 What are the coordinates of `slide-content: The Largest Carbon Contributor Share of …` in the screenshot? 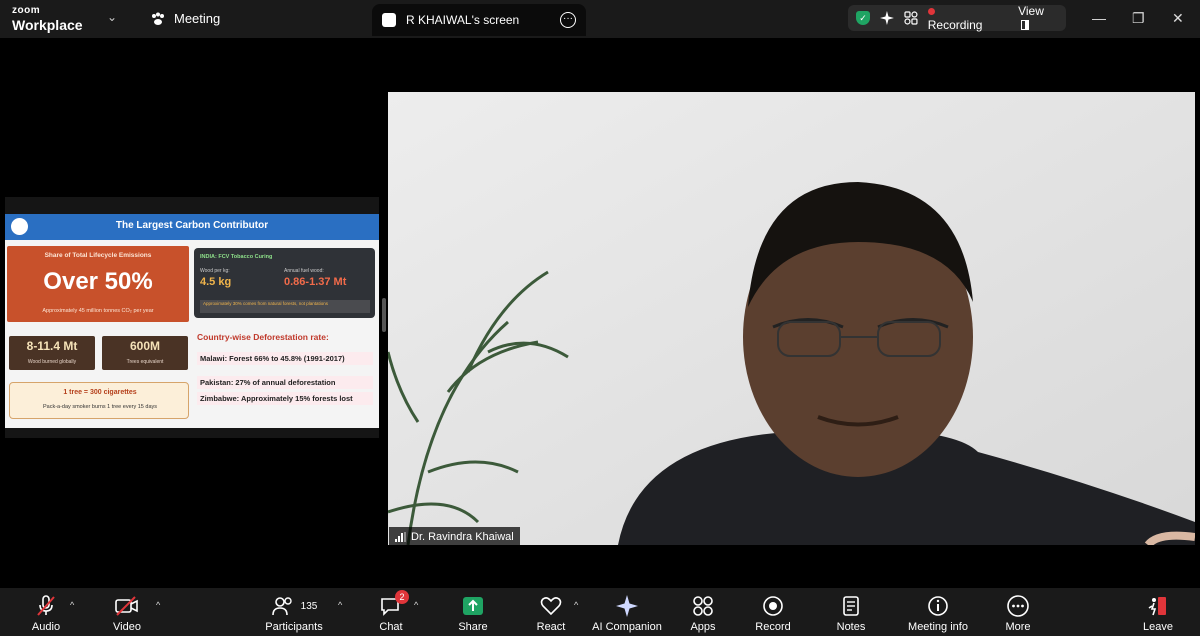 It's located at (192, 321).